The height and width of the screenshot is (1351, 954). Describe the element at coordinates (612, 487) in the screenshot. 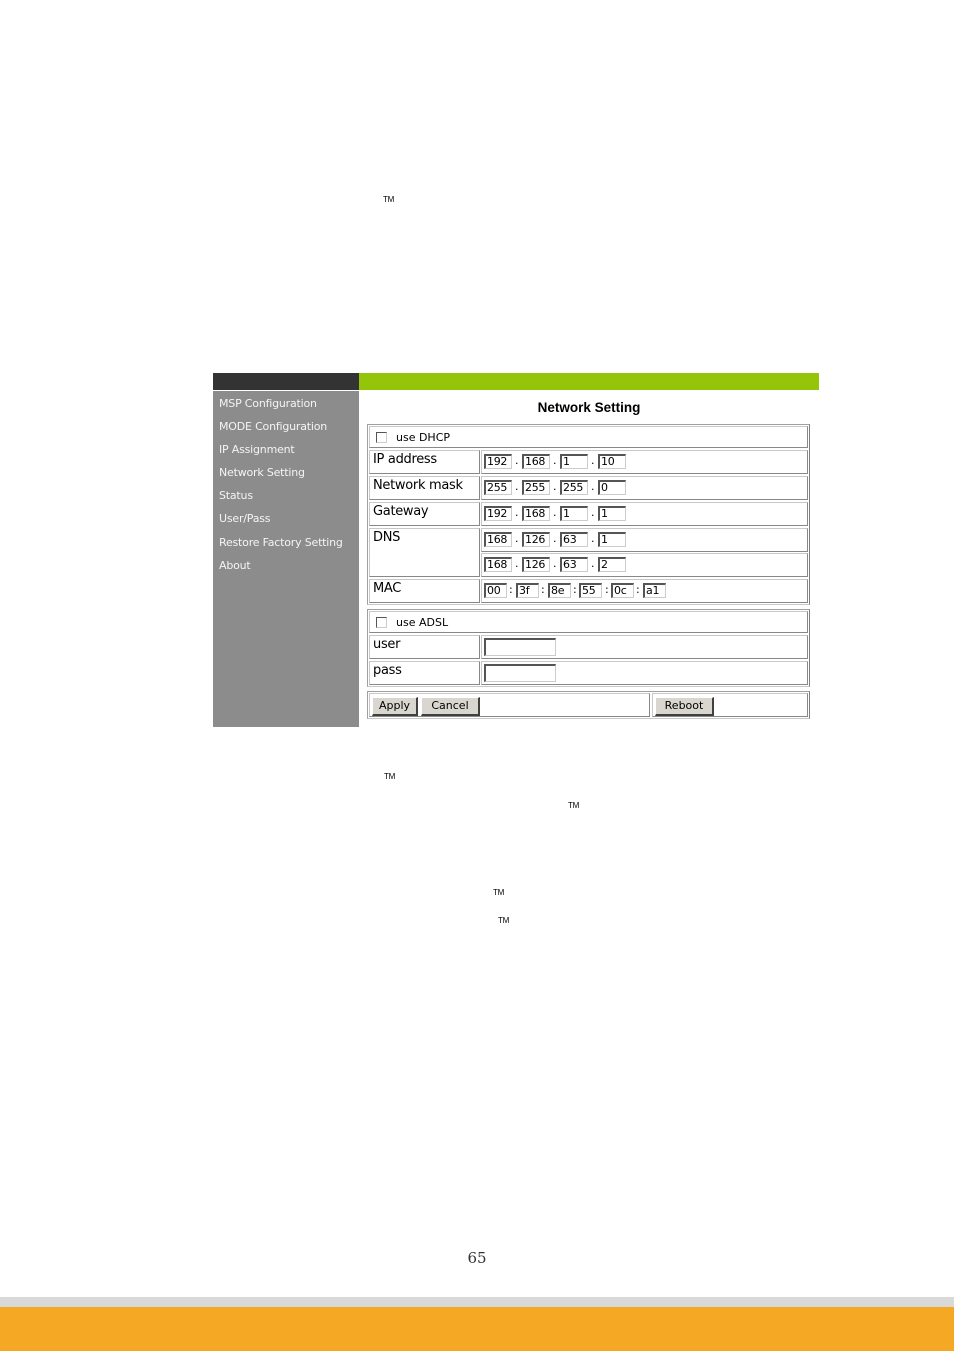

I see `network-mask-octet-4: 0` at that location.